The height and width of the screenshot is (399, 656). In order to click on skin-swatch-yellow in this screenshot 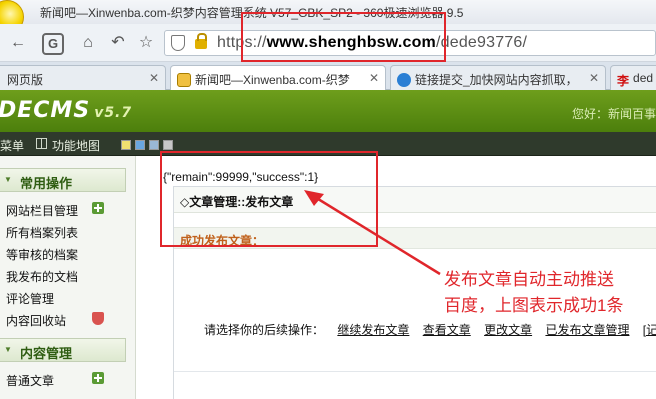, I will do `click(126, 145)`.